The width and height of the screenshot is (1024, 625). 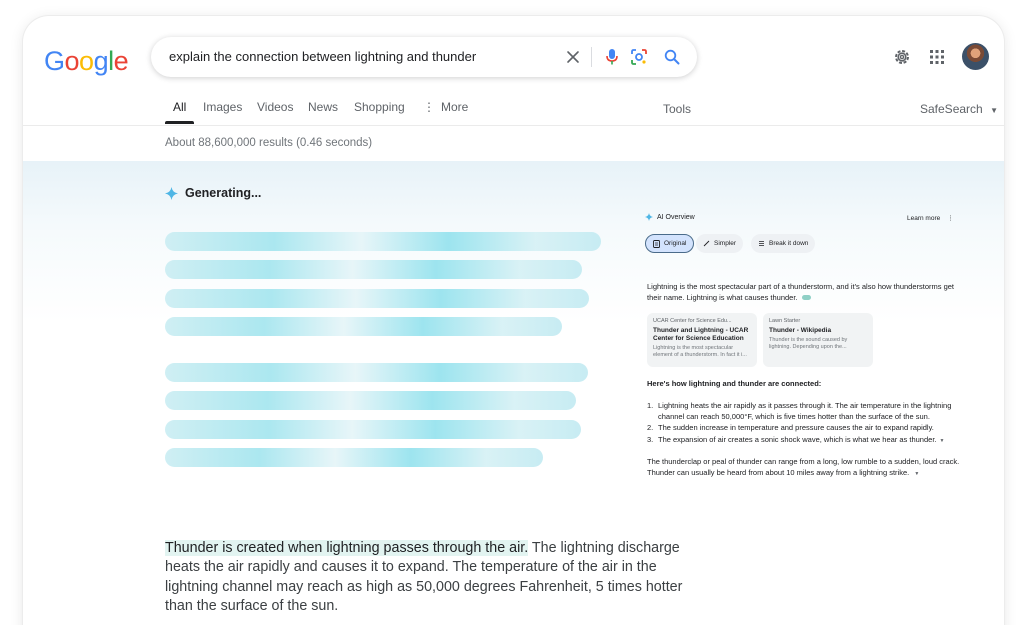 I want to click on source-title: Thunder - Wikipedia, so click(x=800, y=330).